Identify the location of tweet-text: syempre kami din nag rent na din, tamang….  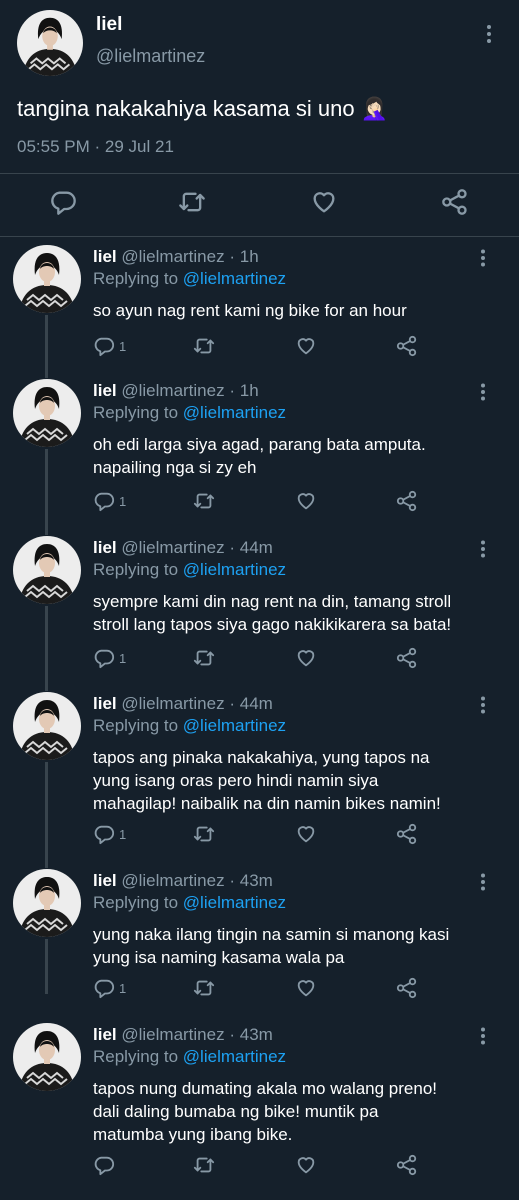
(298, 613).